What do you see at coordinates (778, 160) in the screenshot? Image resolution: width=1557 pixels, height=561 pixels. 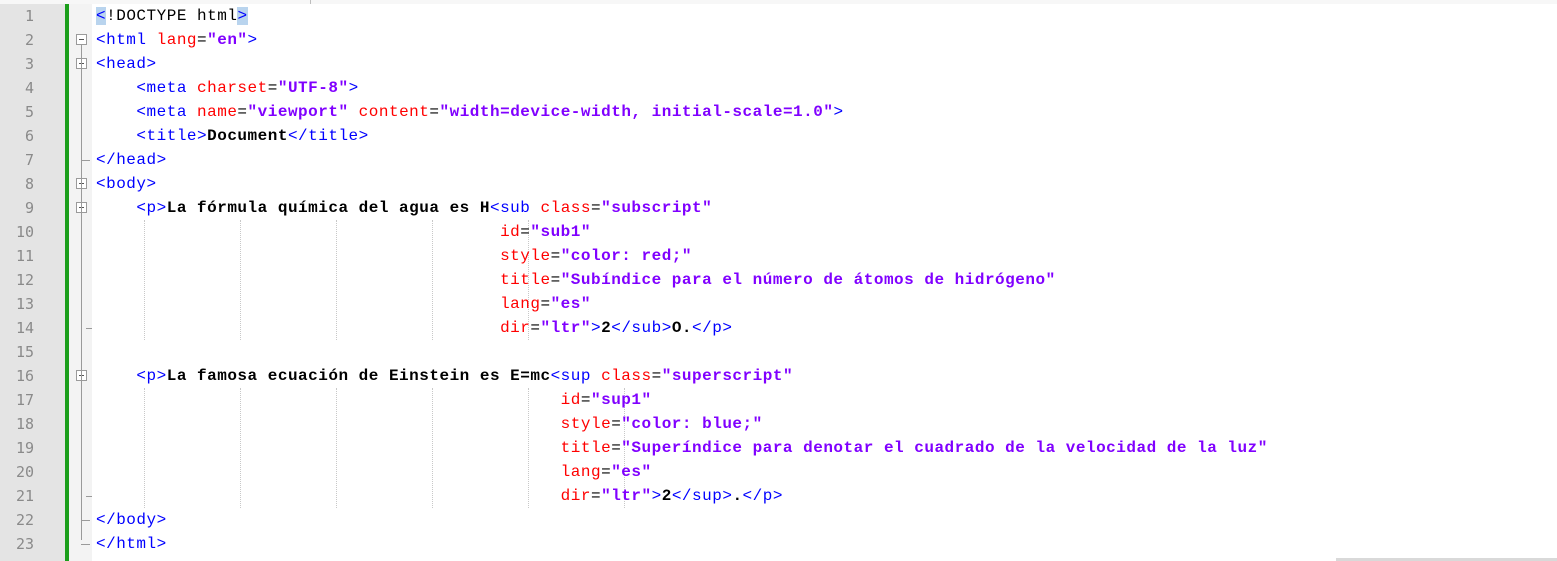 I see `code-line: 7 </head>` at bounding box center [778, 160].